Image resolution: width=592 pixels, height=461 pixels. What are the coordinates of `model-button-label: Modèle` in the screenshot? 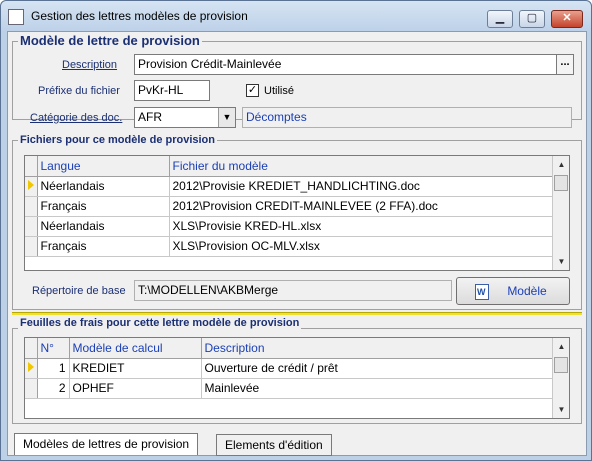 It's located at (527, 291).